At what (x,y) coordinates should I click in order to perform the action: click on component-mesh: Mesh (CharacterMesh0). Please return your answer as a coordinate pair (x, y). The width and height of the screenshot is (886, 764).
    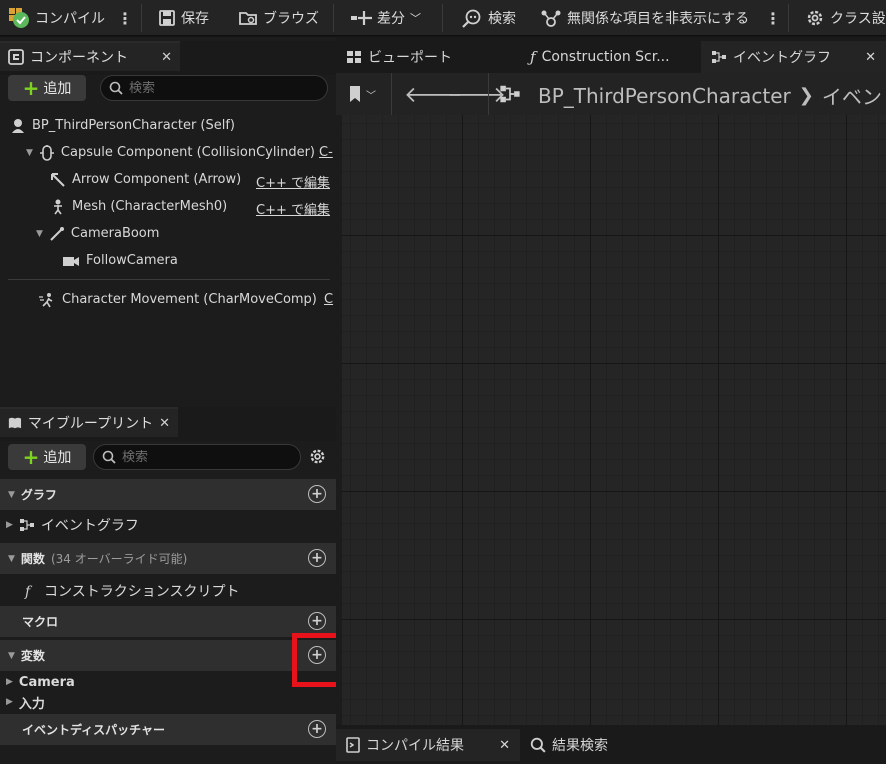
    Looking at the image, I should click on (138, 206).